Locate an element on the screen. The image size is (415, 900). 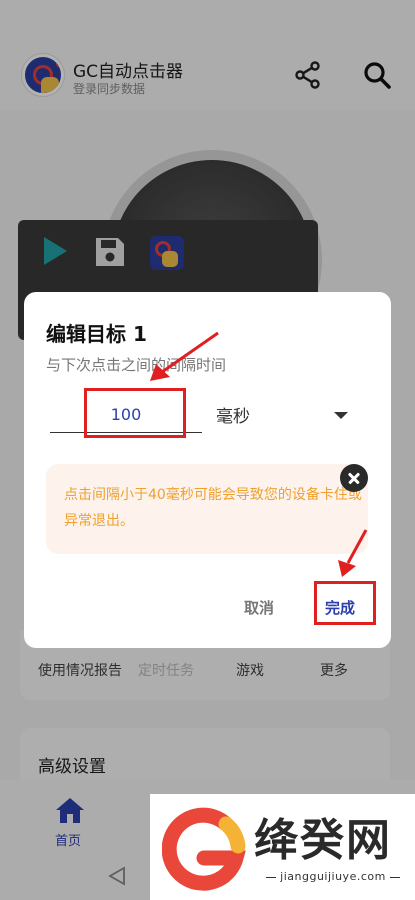
watermark: 绛癸网 jiangguijiuye.com is located at coordinates (282, 847).